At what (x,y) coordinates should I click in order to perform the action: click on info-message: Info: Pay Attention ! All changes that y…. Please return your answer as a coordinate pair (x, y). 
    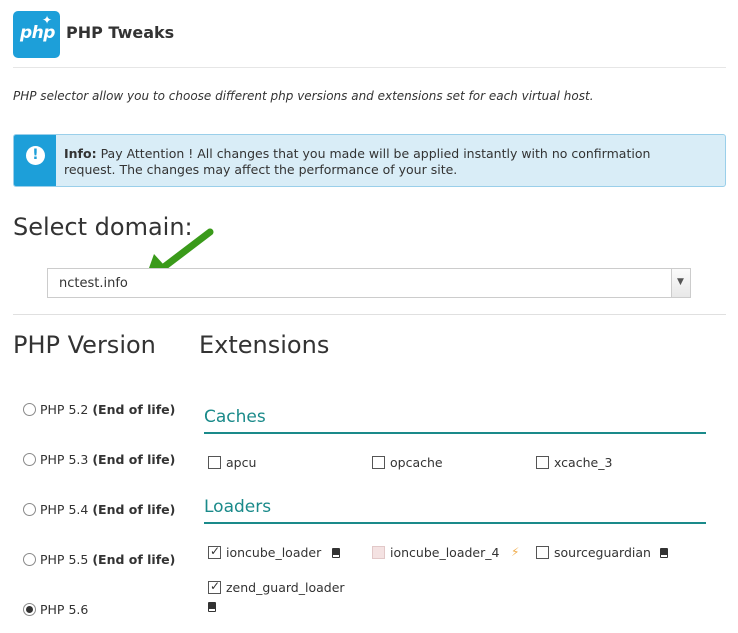
    Looking at the image, I should click on (384, 162).